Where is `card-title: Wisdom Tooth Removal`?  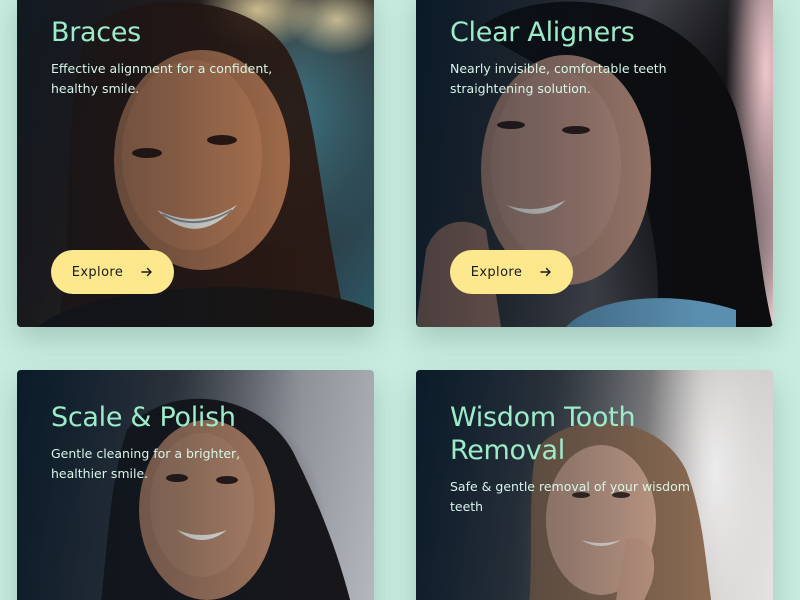
card-title: Wisdom Tooth Removal is located at coordinates (543, 434).